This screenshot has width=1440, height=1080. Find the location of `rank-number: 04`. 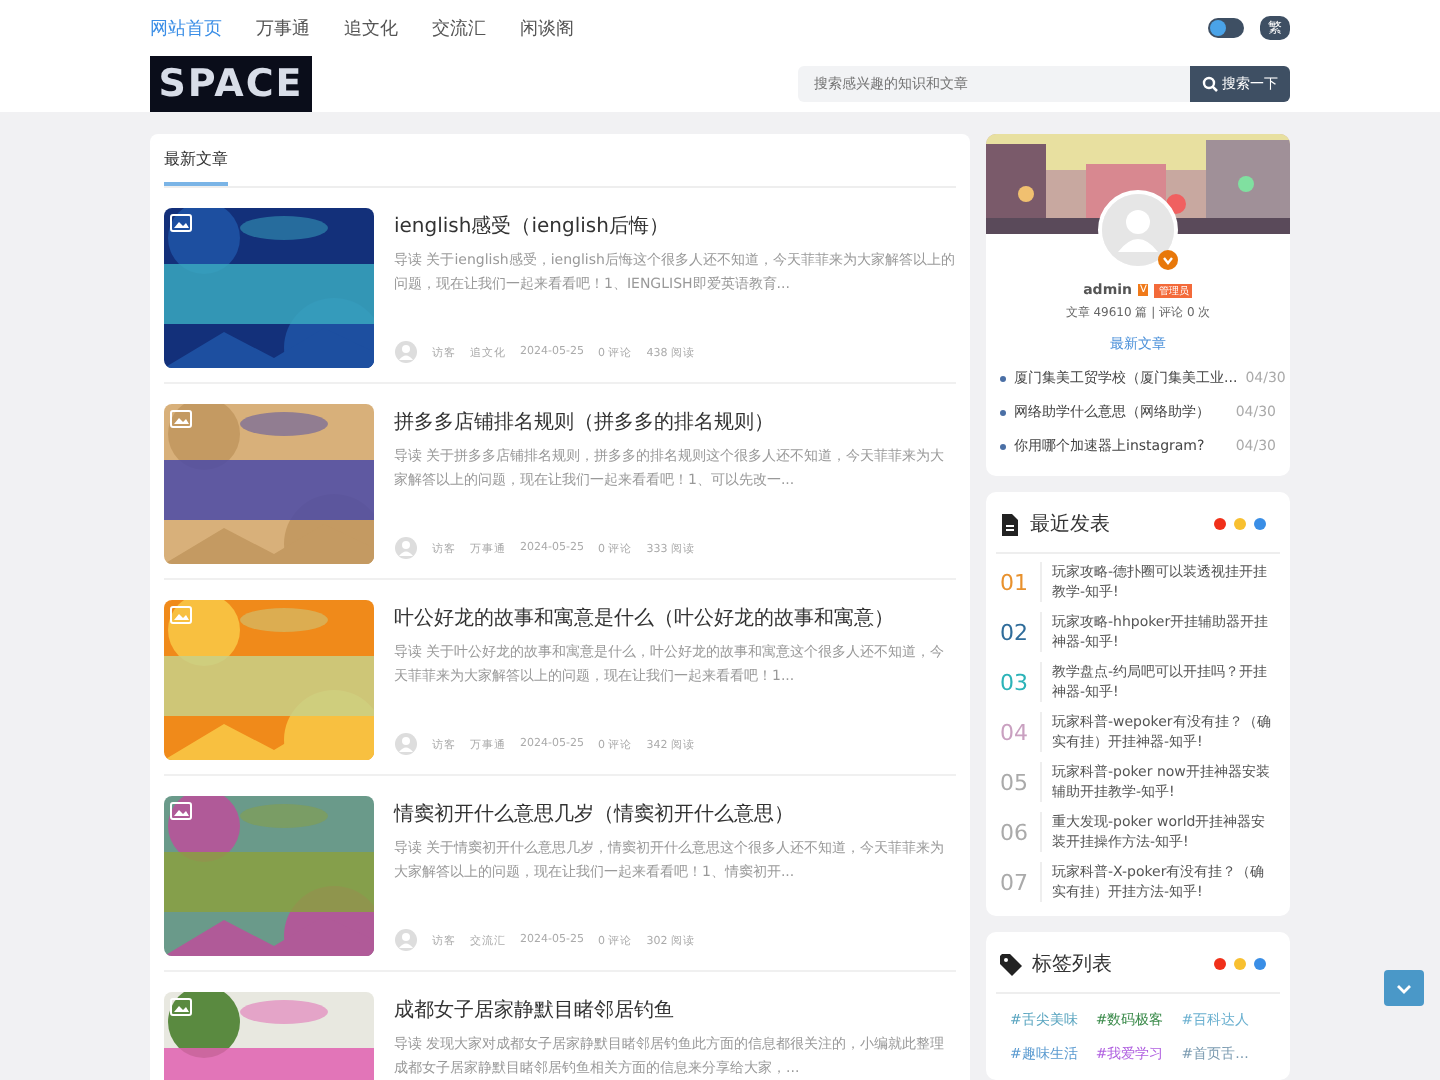

rank-number: 04 is located at coordinates (1014, 732).